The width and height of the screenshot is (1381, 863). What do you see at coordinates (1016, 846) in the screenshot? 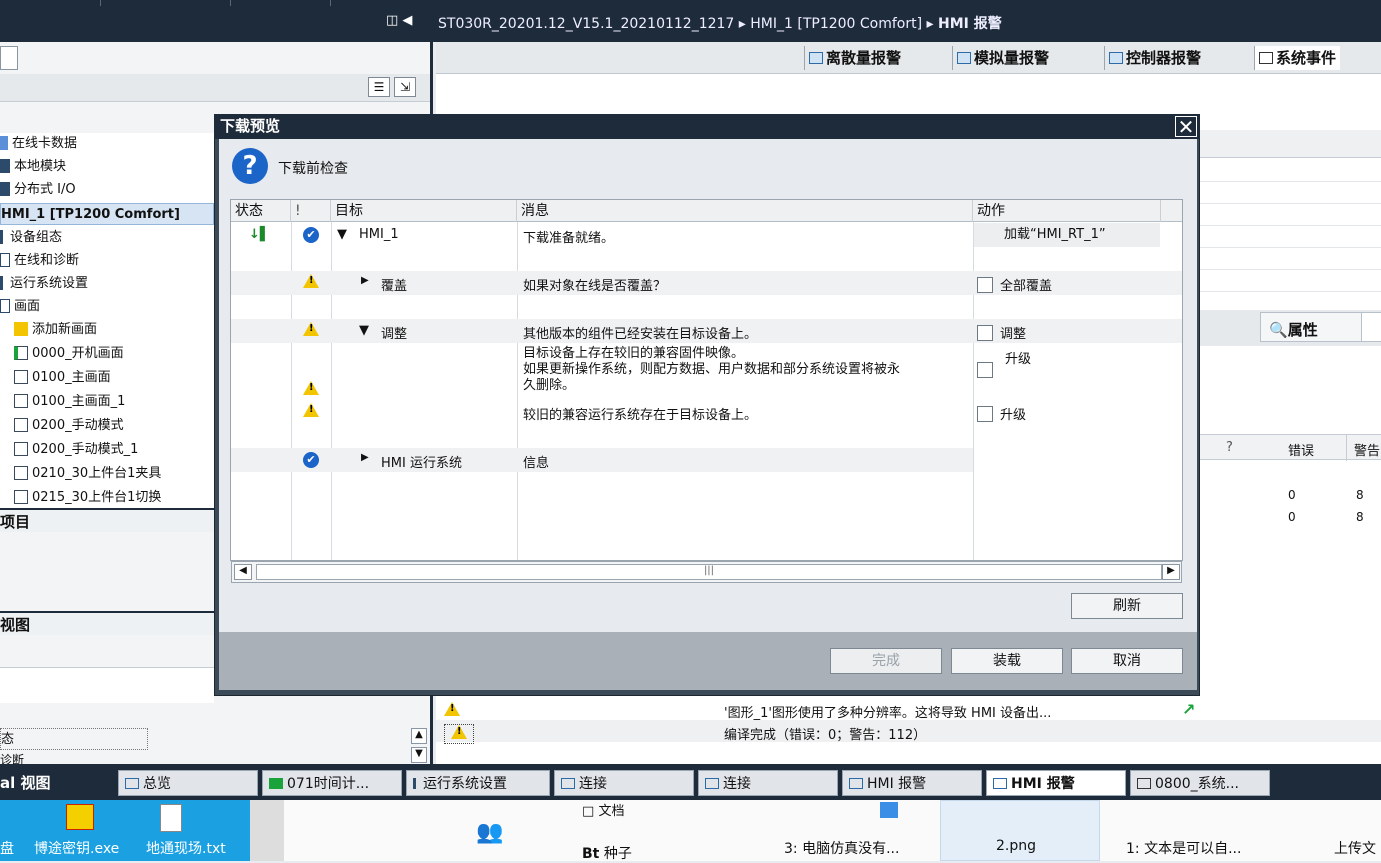
I see `desktop-item: 2.png` at bounding box center [1016, 846].